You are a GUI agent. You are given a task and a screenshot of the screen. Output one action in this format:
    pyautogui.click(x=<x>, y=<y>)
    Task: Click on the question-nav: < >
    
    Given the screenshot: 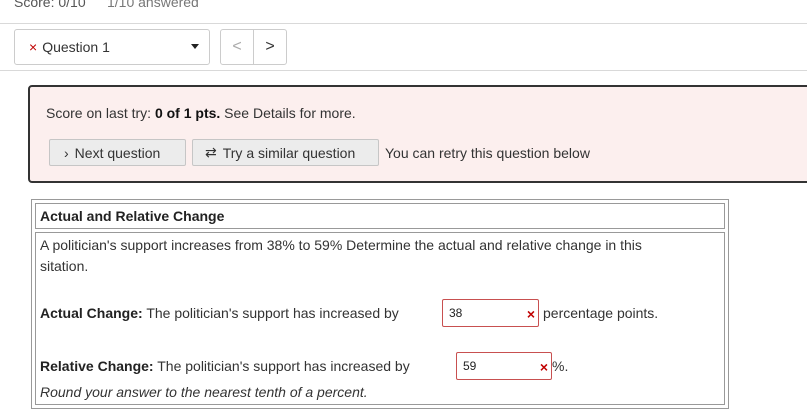 What is the action you would take?
    pyautogui.click(x=253, y=47)
    